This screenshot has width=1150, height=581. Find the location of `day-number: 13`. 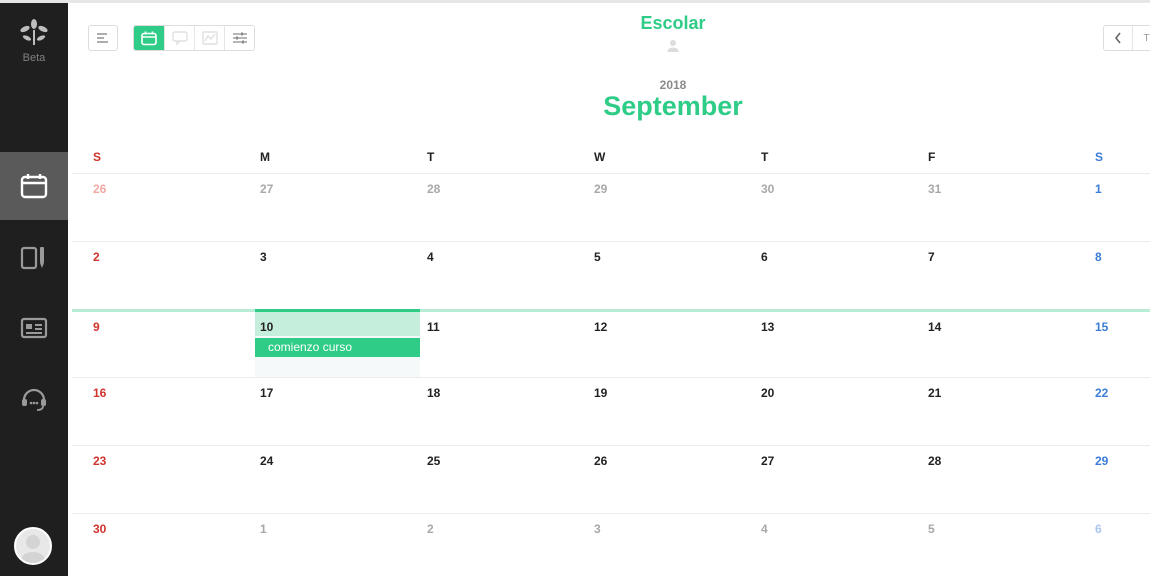

day-number: 13 is located at coordinates (768, 327).